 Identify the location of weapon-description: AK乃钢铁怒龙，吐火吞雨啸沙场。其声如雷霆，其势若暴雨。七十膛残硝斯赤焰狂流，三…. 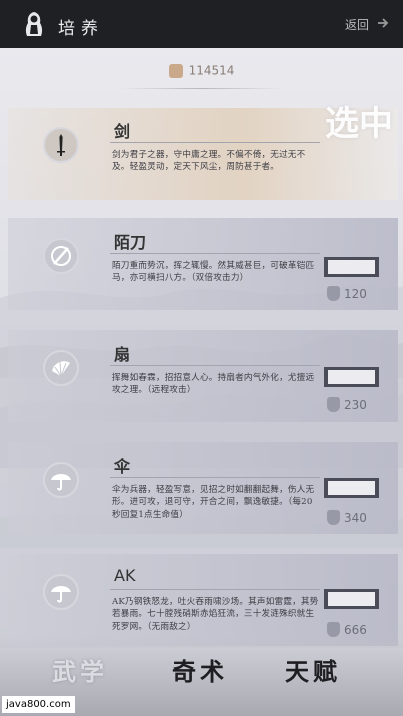
(215, 614).